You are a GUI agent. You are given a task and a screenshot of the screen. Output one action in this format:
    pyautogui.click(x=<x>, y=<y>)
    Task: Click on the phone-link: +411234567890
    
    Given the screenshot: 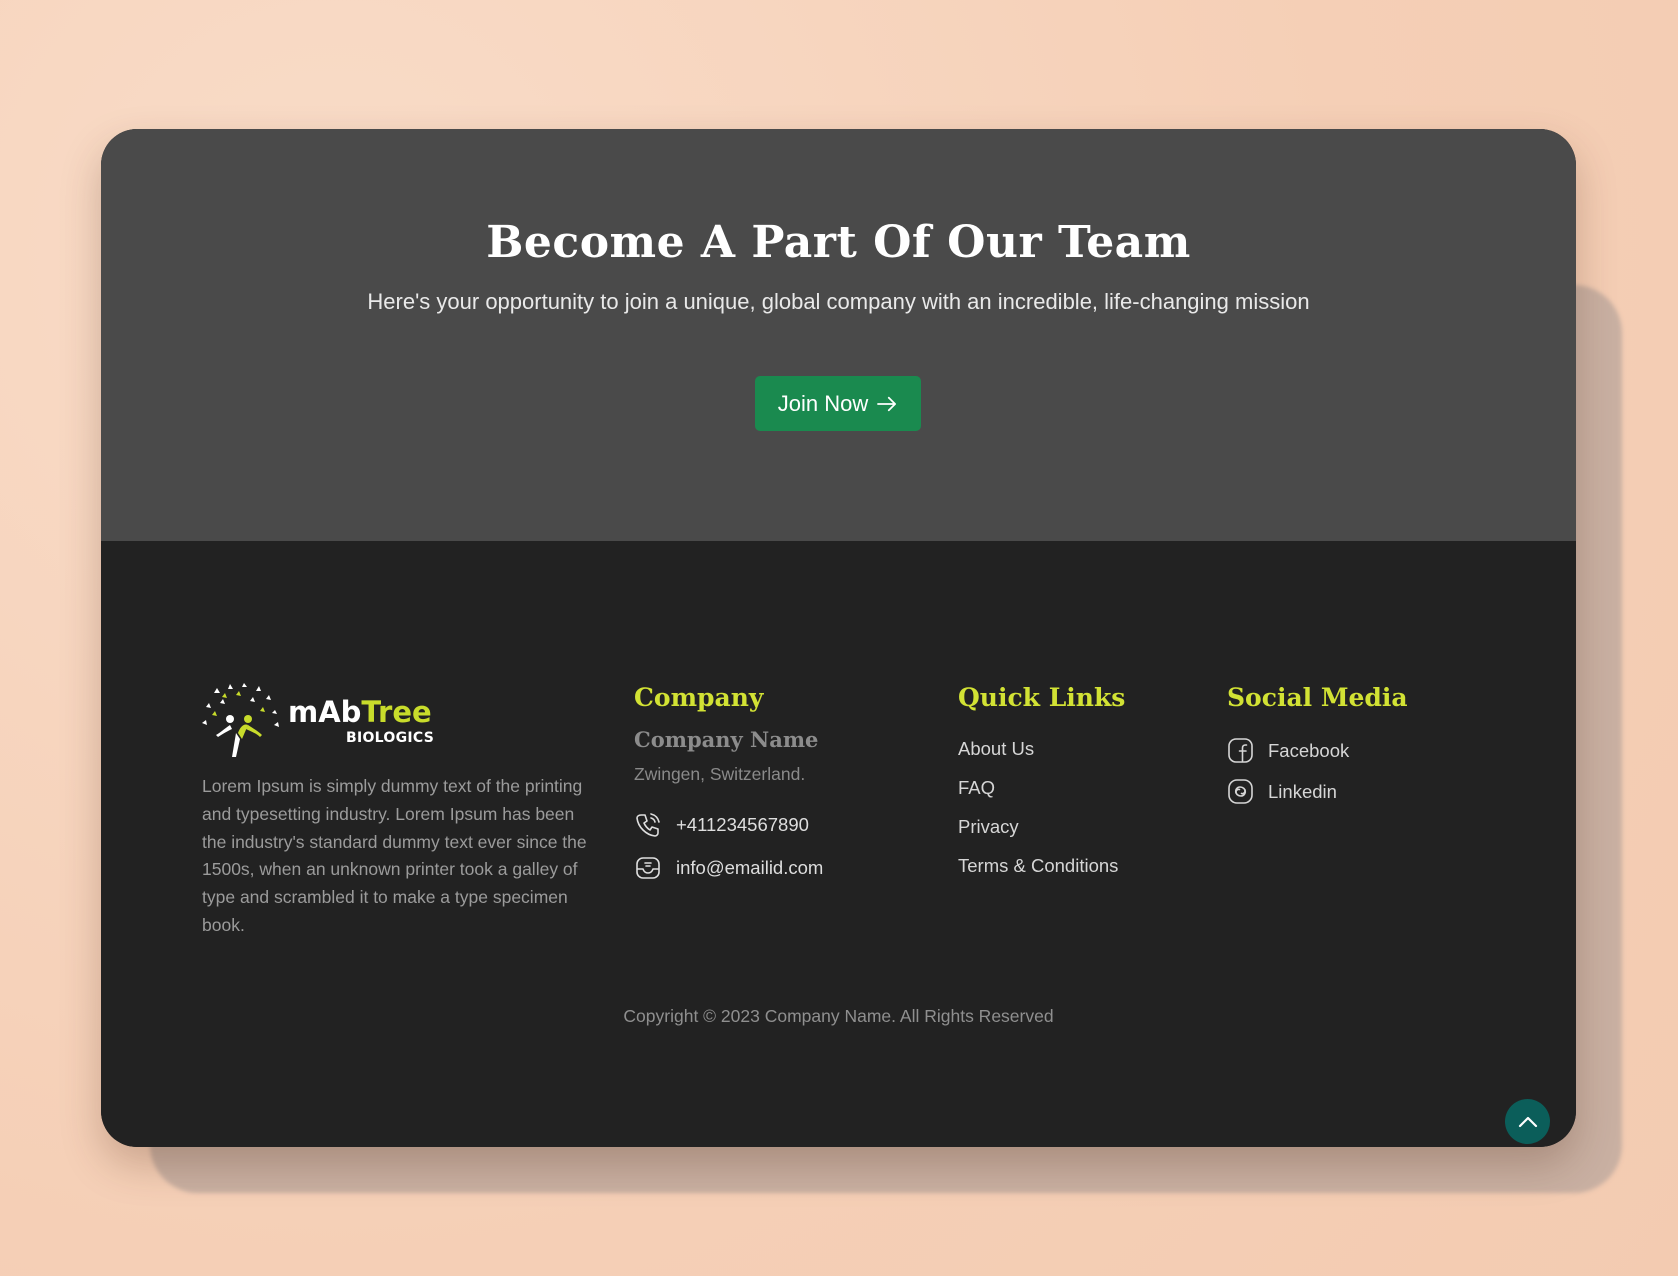 What is the action you would take?
    pyautogui.click(x=721, y=825)
    